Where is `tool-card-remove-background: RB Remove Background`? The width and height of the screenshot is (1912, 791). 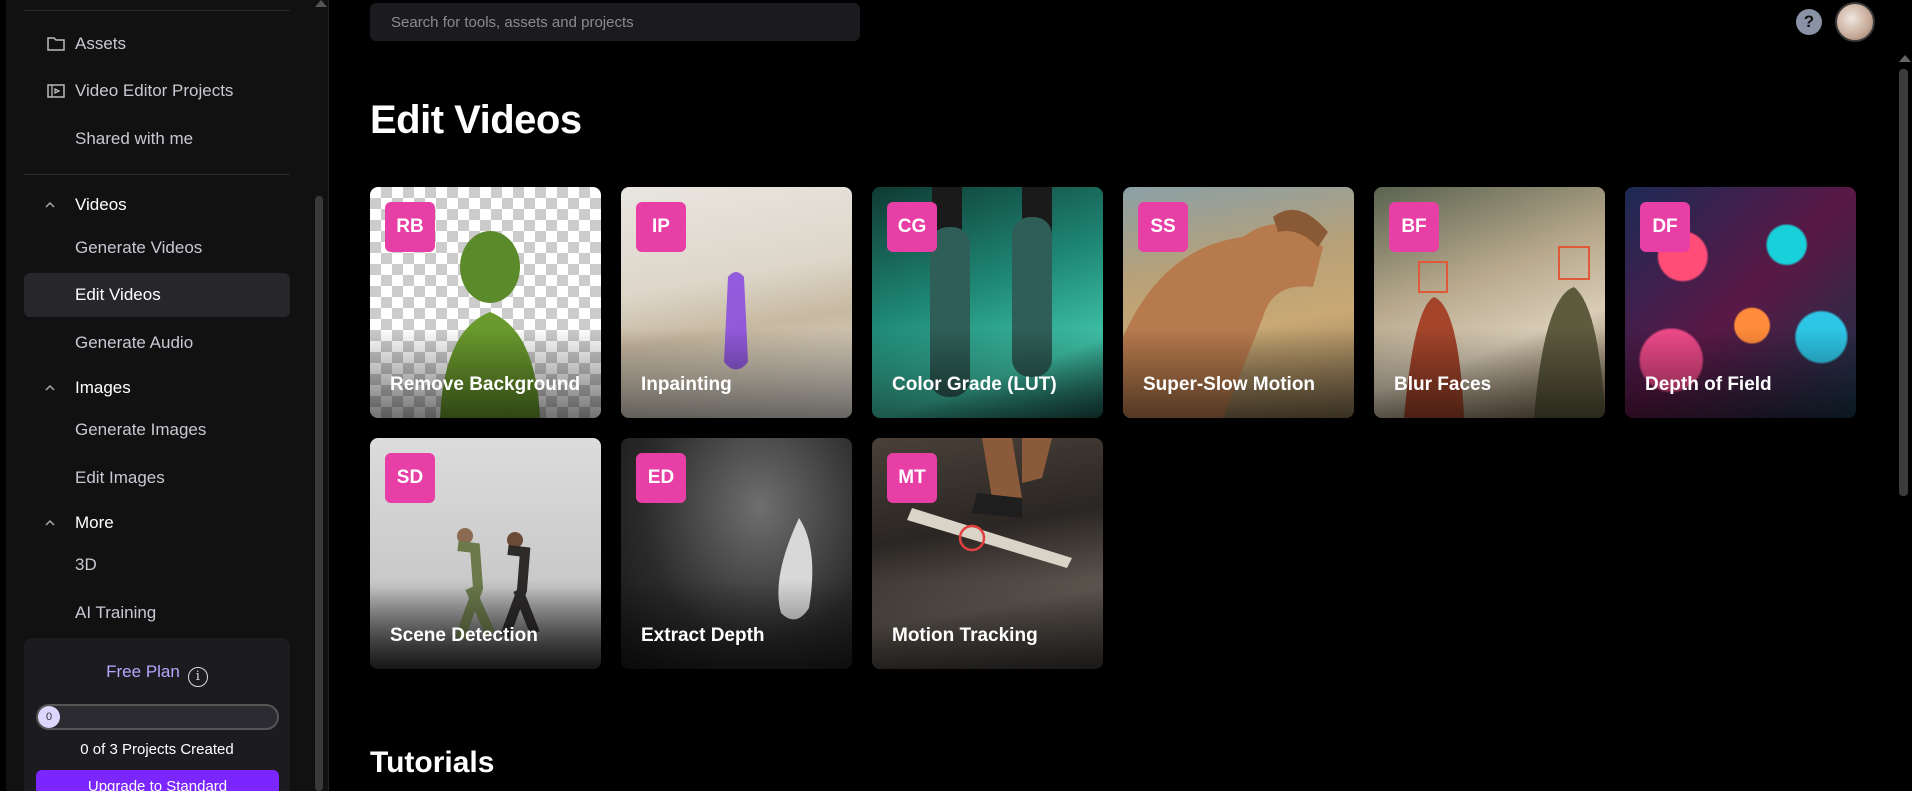
tool-card-remove-background: RB Remove Background is located at coordinates (485, 302).